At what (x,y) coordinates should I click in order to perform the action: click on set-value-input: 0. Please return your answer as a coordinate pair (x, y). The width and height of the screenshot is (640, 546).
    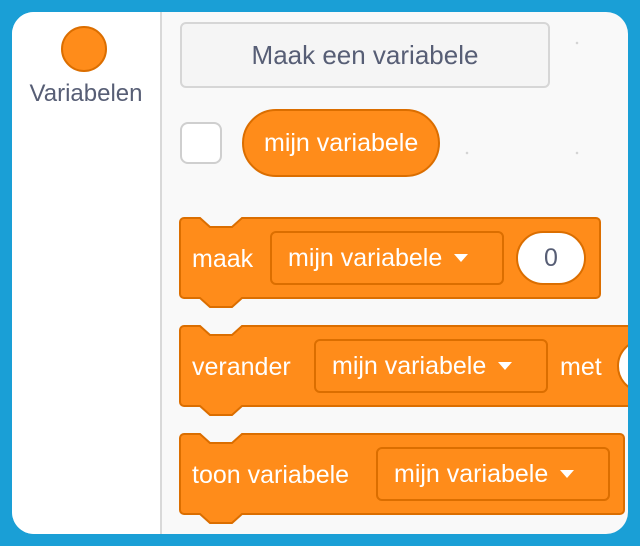
    Looking at the image, I should click on (551, 258).